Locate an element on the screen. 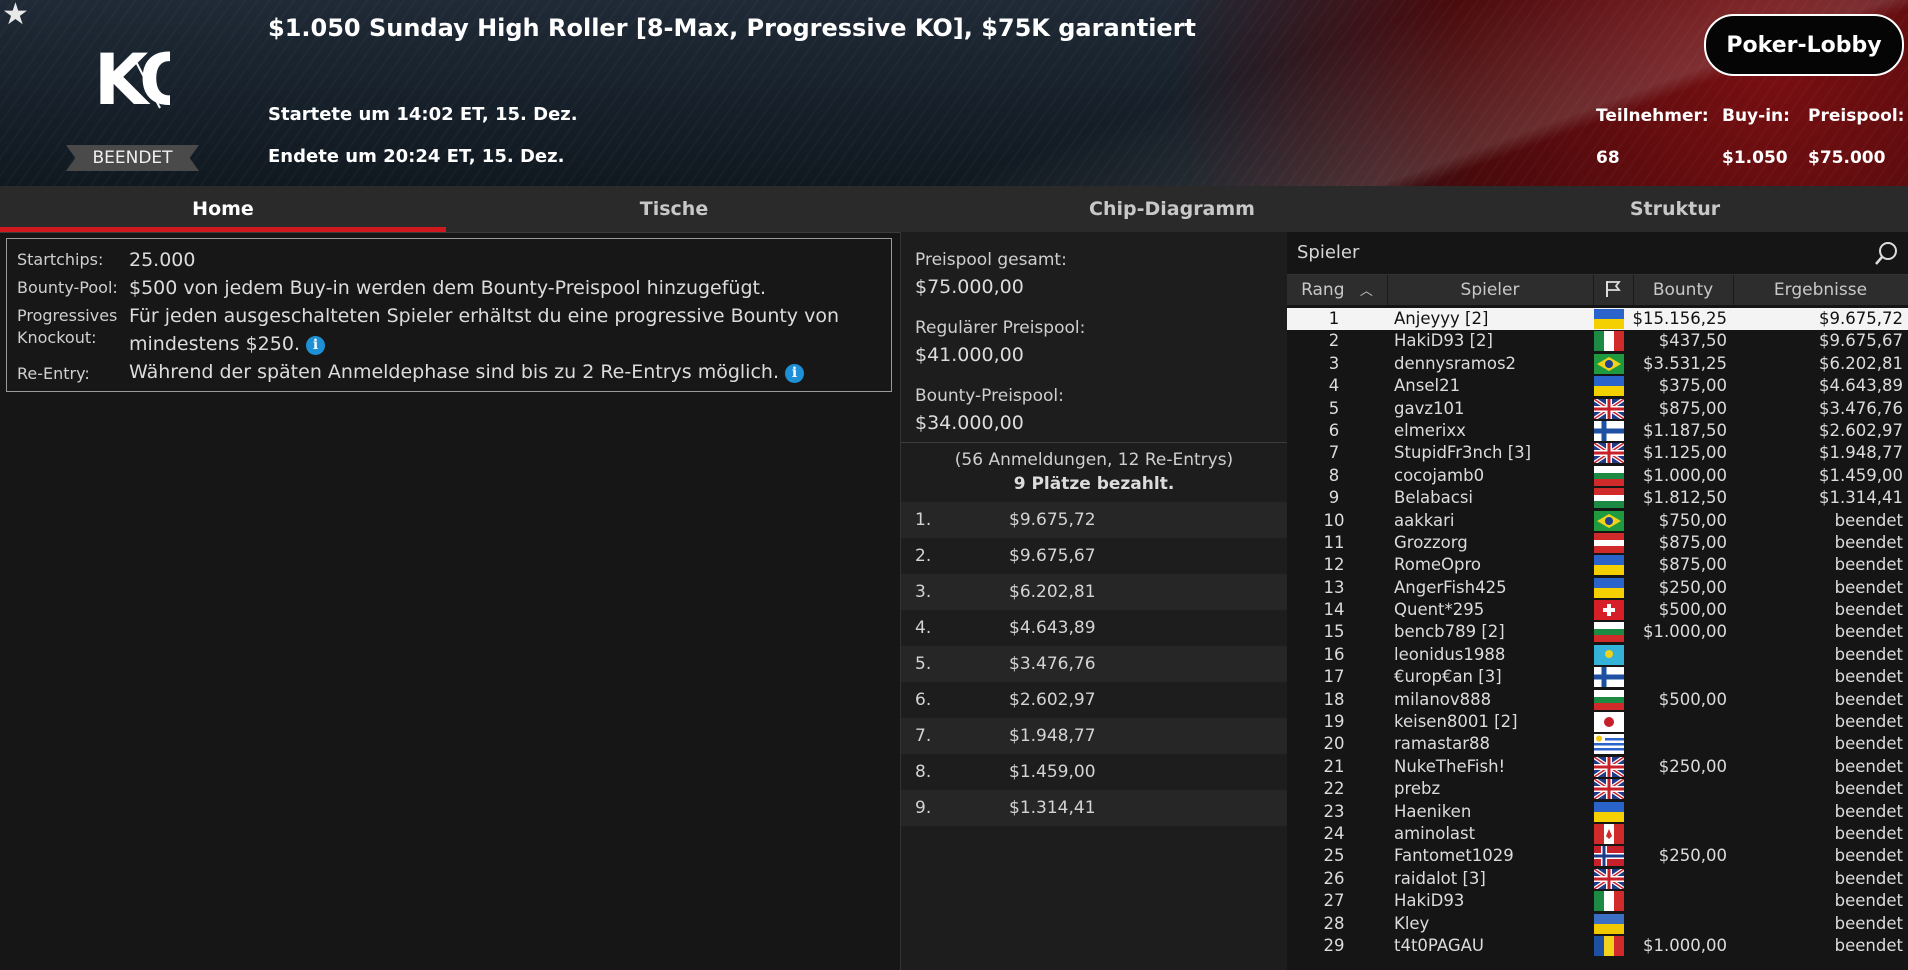  table-row: 26 raidalot [3] beendet is located at coordinates (1597, 879).